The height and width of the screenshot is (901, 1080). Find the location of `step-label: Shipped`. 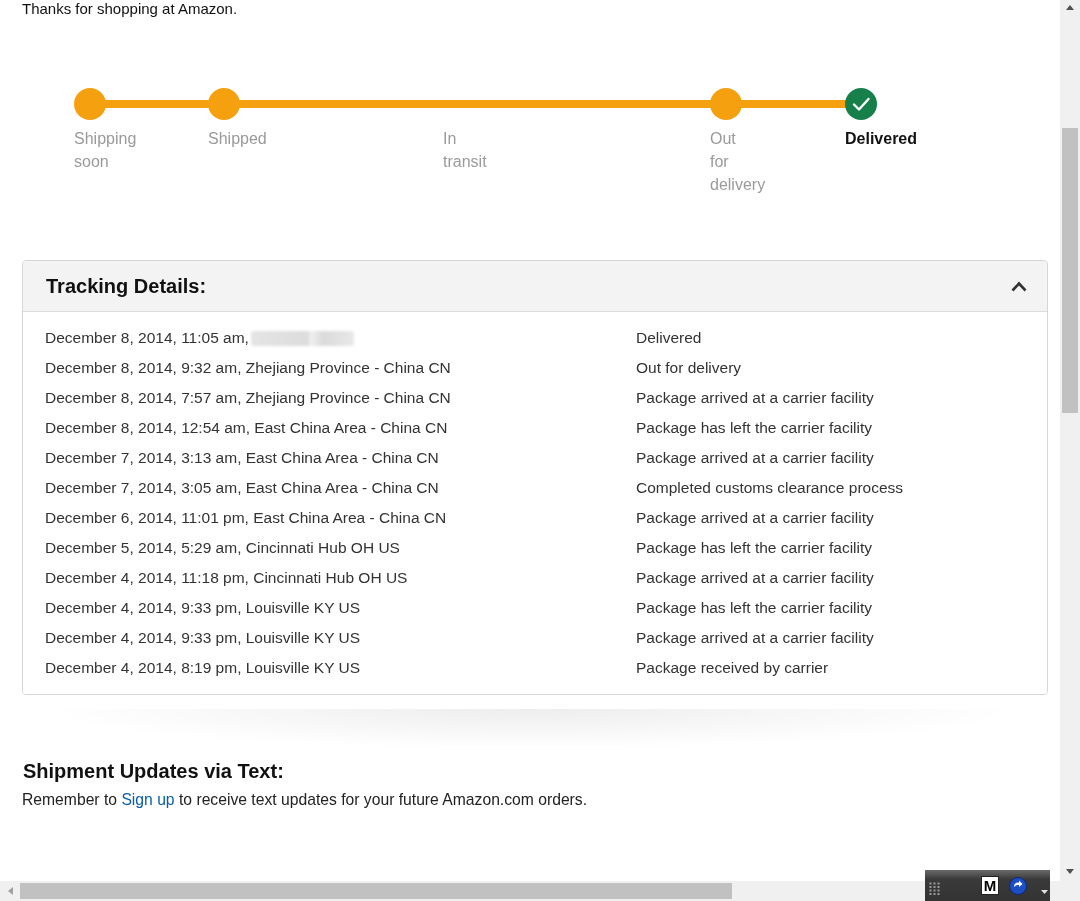

step-label: Shipped is located at coordinates (237, 139).